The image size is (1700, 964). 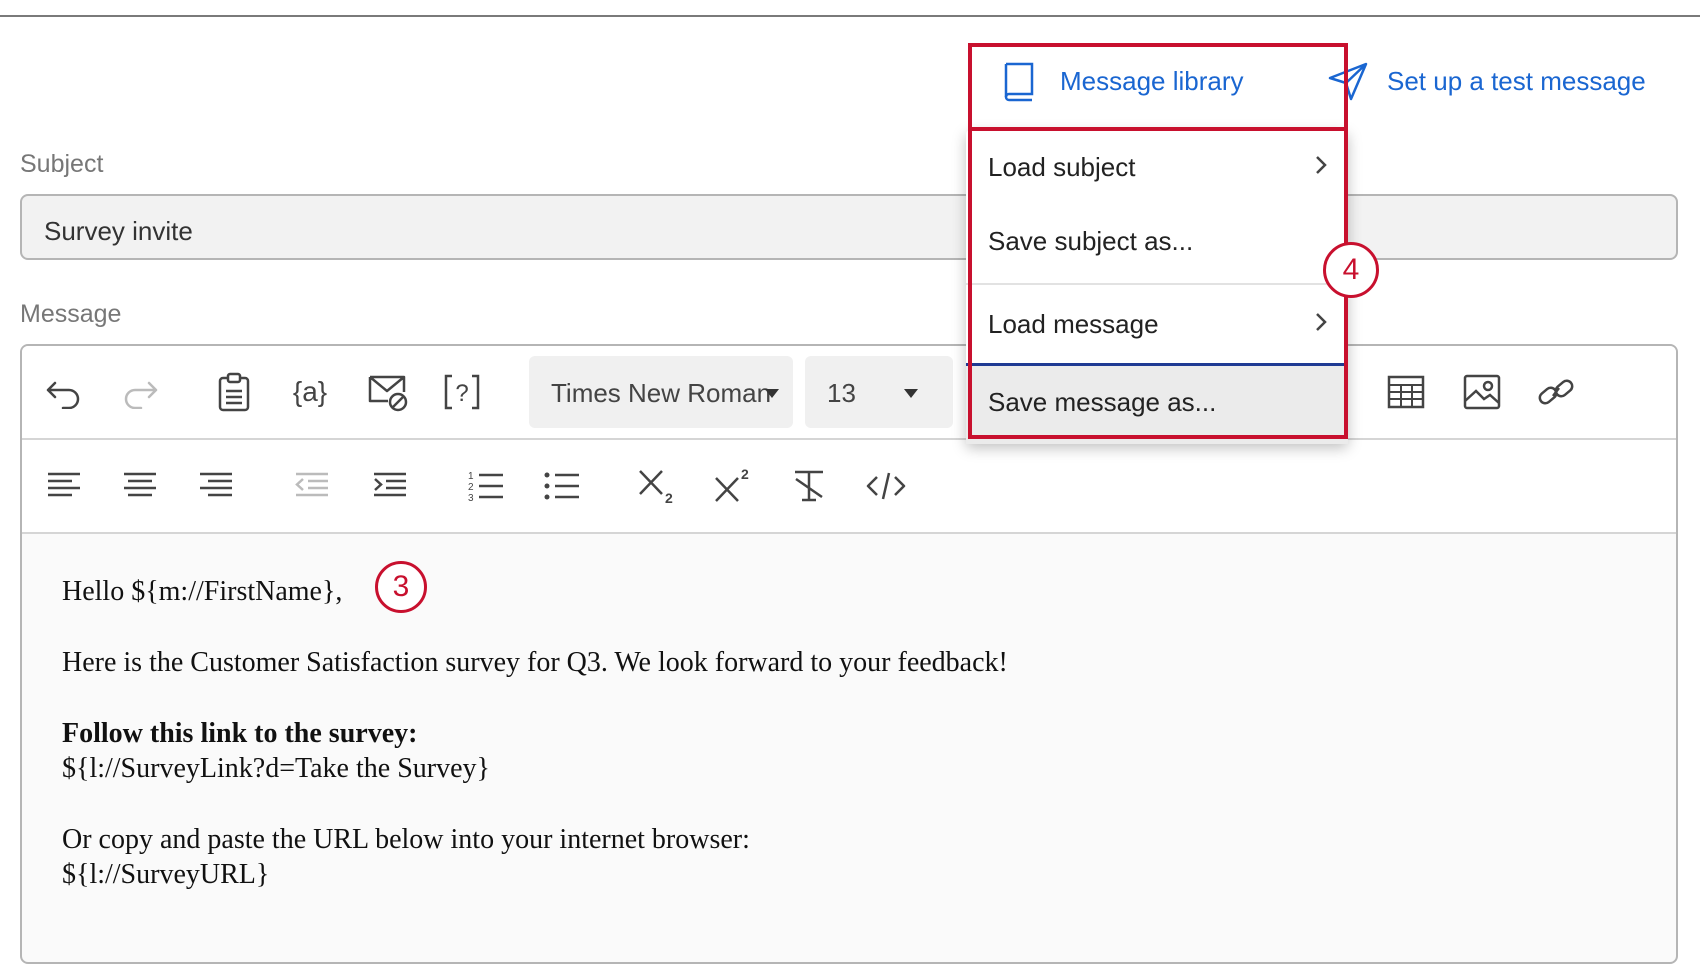 I want to click on book-icon, so click(x=1019, y=81).